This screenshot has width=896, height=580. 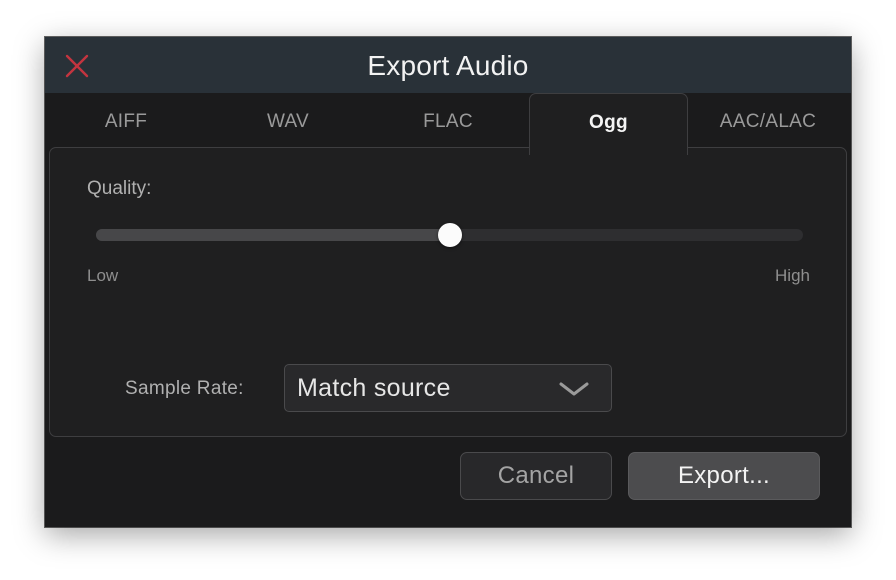 I want to click on format-tabs: AIFF WAV FLAC Ogg AAC/ALAC, so click(x=448, y=124).